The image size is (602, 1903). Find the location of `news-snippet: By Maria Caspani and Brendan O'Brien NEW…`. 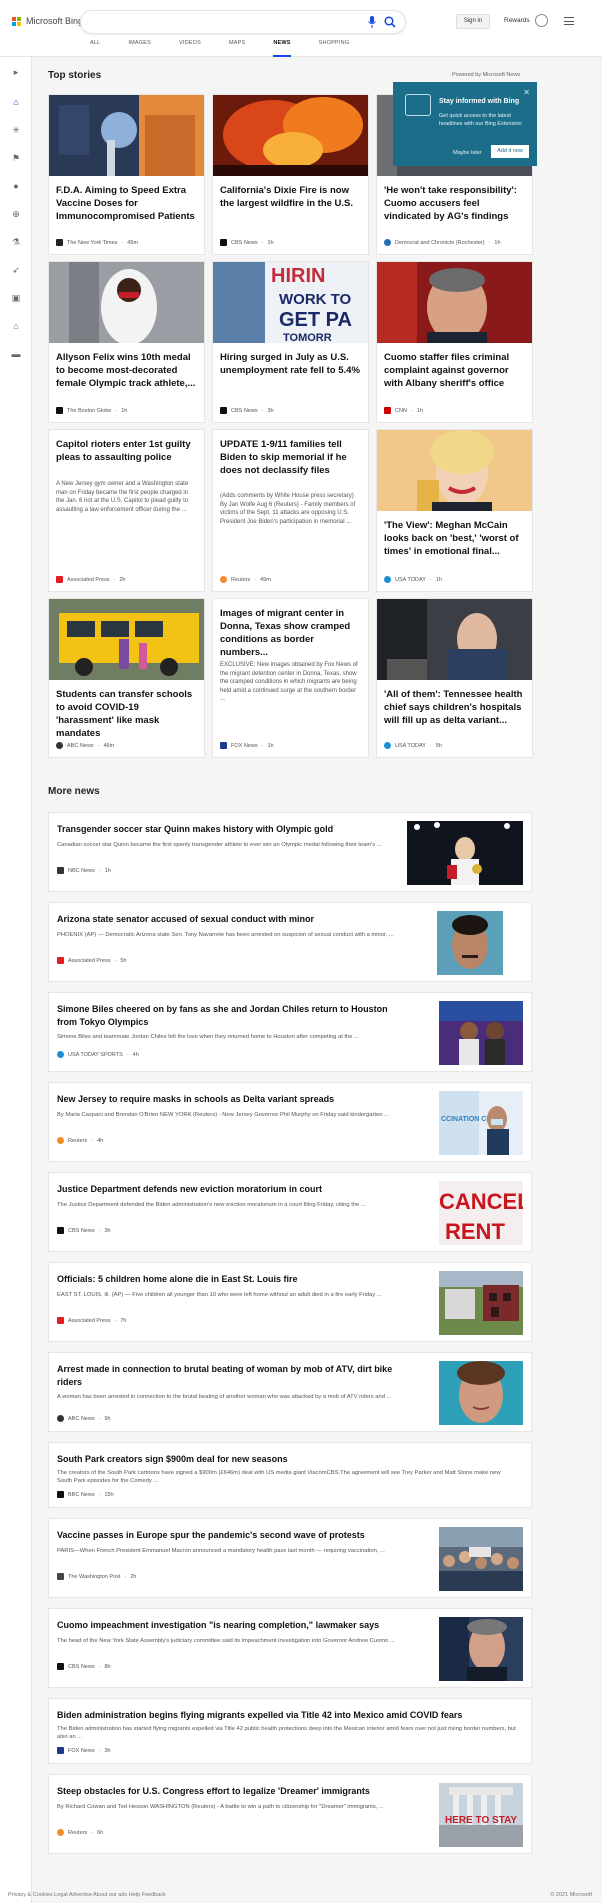

news-snippet: By Maria Caspani and Brendan O'Brien NEW… is located at coordinates (223, 1115).